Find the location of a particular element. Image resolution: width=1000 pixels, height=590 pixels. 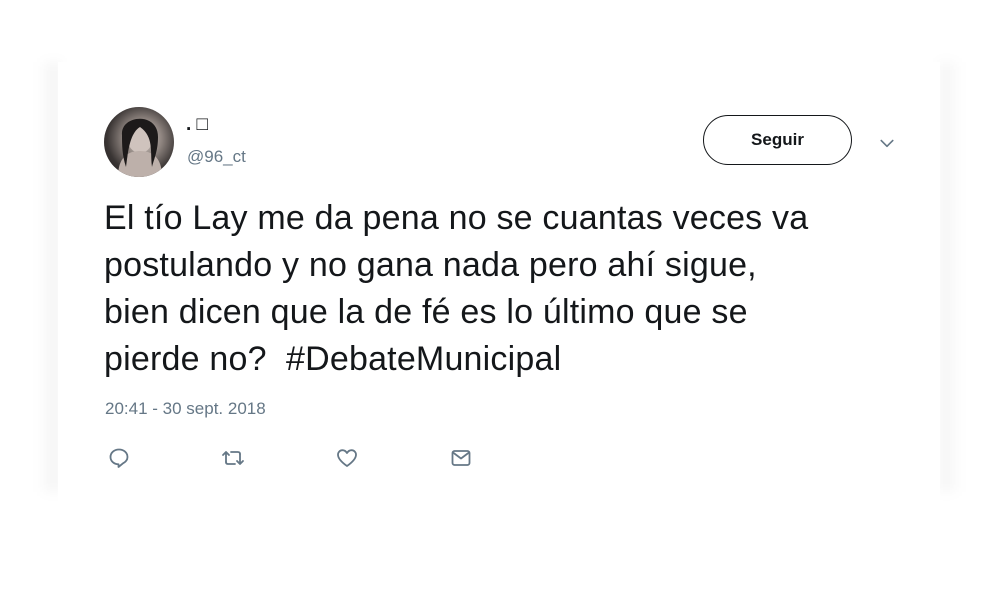

tweet-actions is located at coordinates (306, 458).